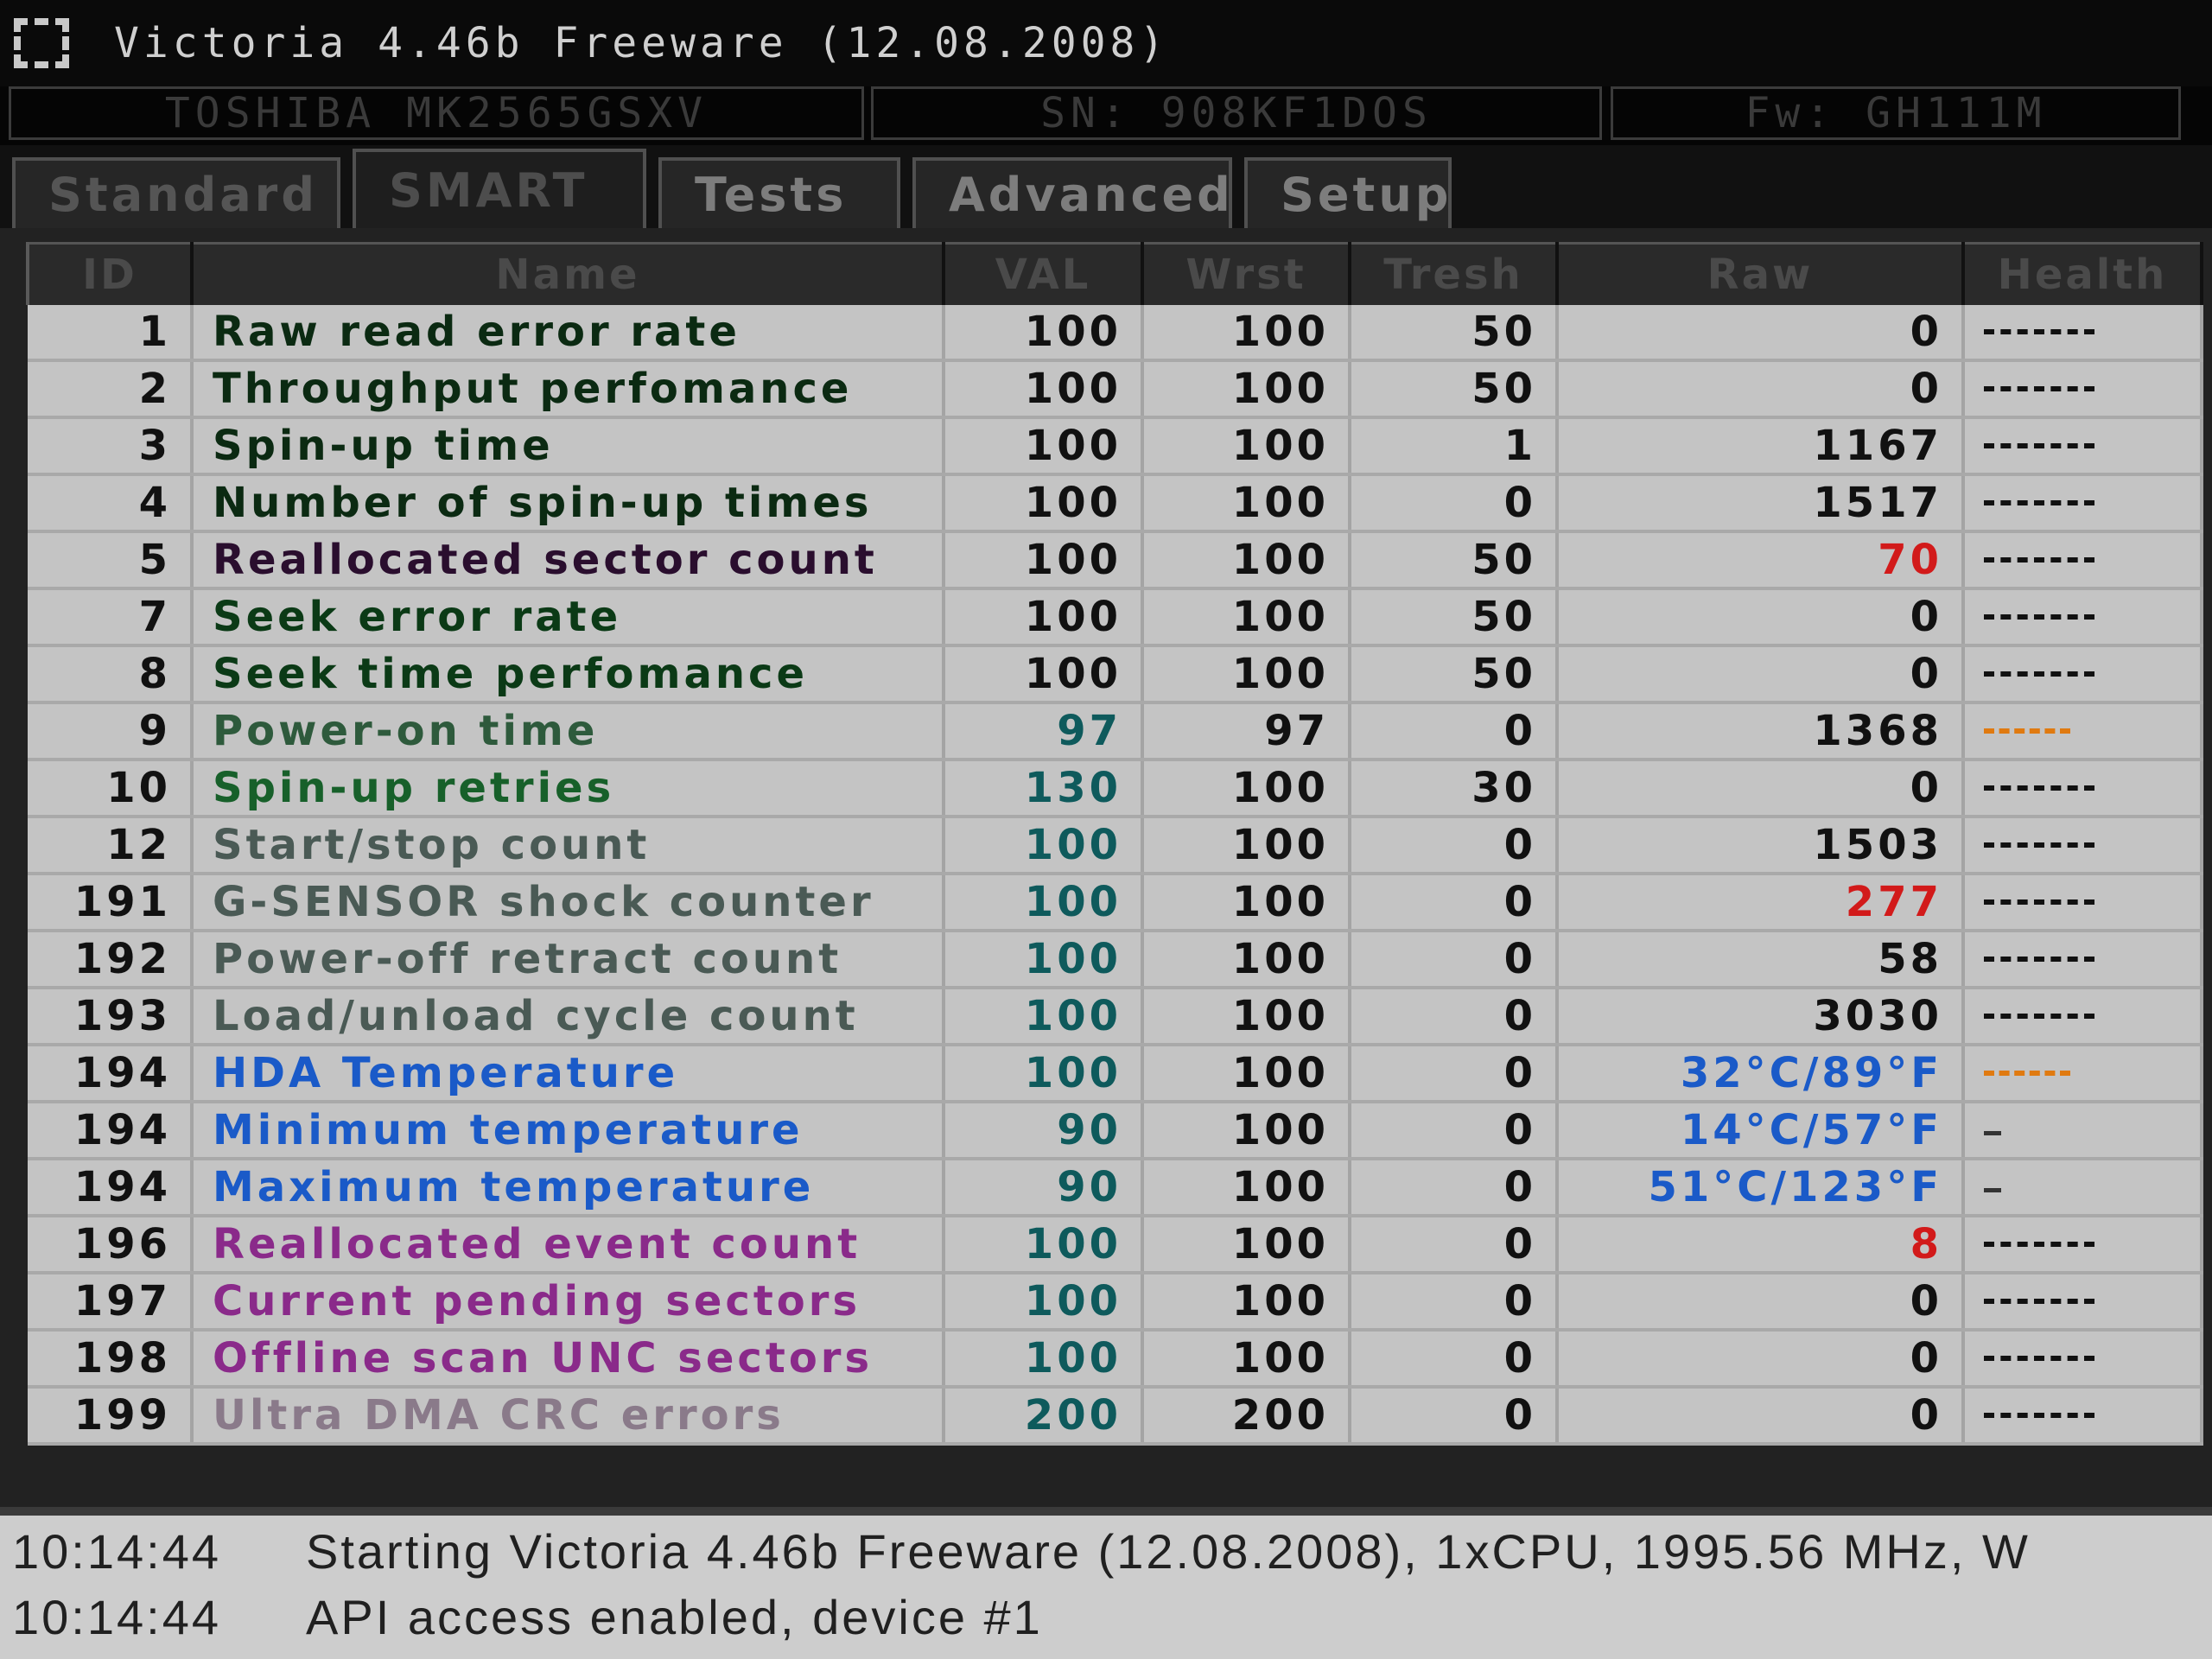 The width and height of the screenshot is (2212, 1659). Describe the element at coordinates (1115, 1131) in the screenshot. I see `table-row: 194 Minimum temperature 90 100 0 14°C/57°F` at that location.